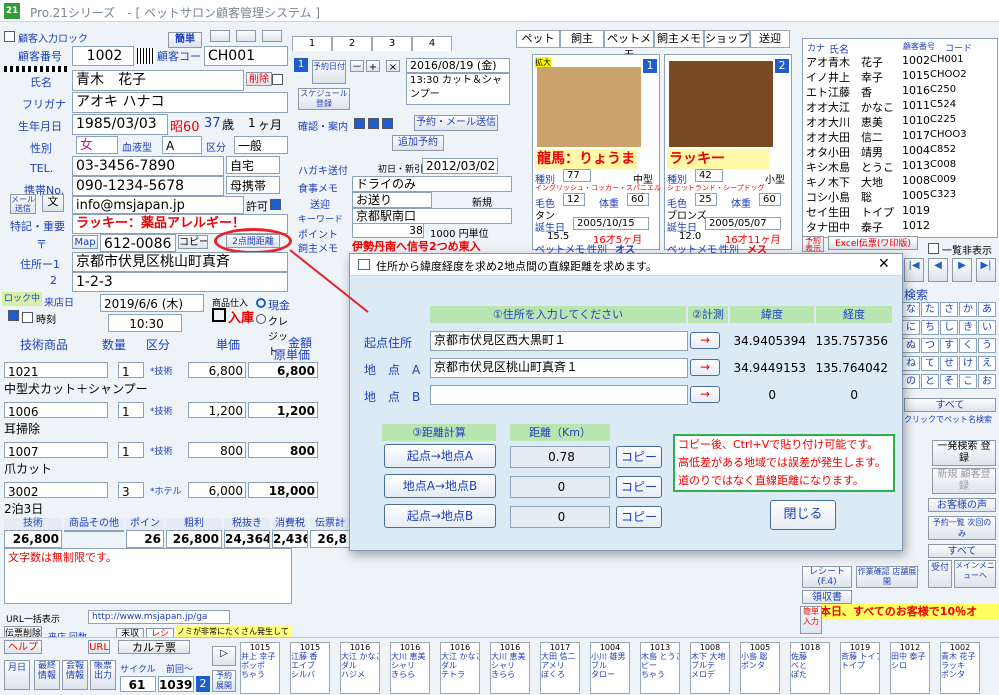 The width and height of the screenshot is (999, 695). Describe the element at coordinates (706, 199) in the screenshot. I see `color-no: 25` at that location.